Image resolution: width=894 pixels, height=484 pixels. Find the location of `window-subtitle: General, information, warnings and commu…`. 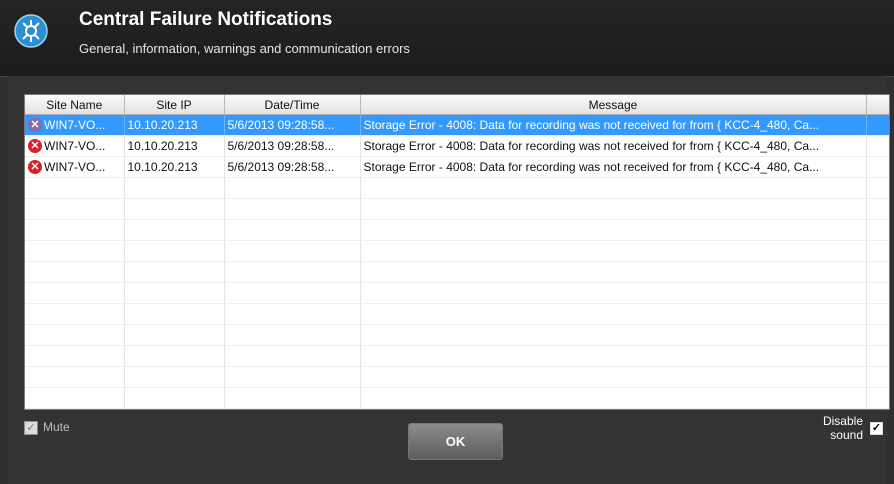

window-subtitle: General, information, warnings and commu… is located at coordinates (244, 48).